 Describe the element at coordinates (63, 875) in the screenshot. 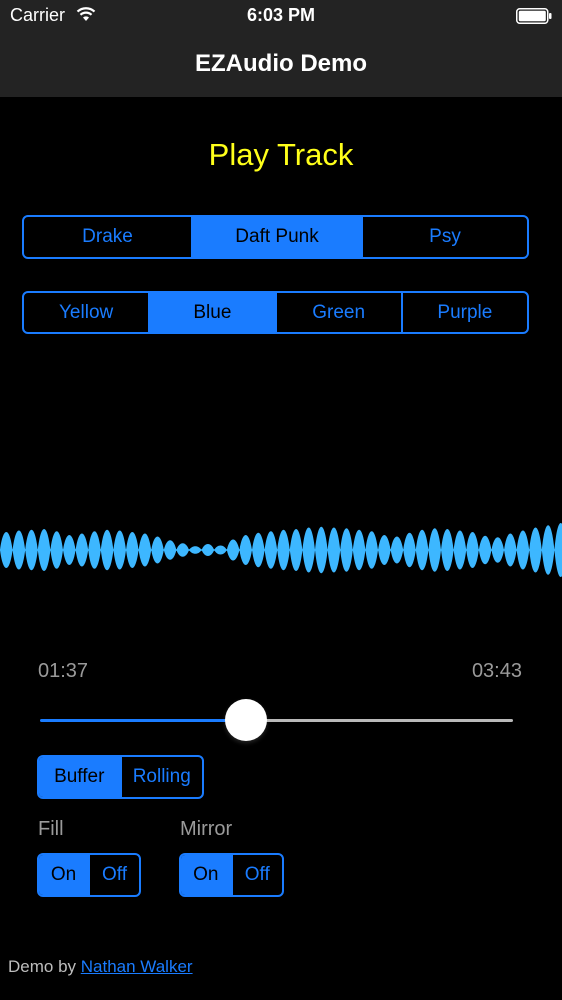

I see `fill-option-on: On` at that location.